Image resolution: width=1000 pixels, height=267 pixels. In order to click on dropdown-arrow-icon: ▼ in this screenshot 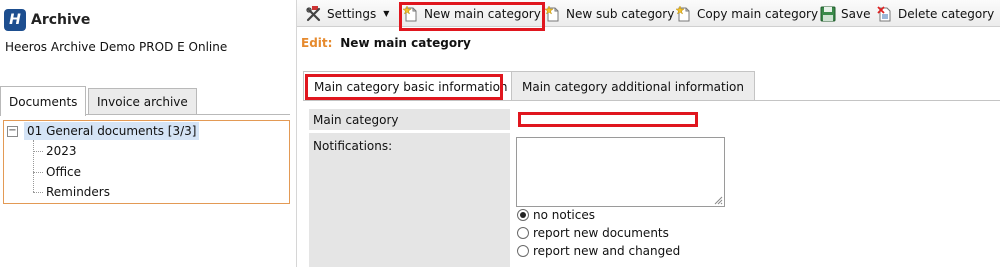, I will do `click(386, 13)`.